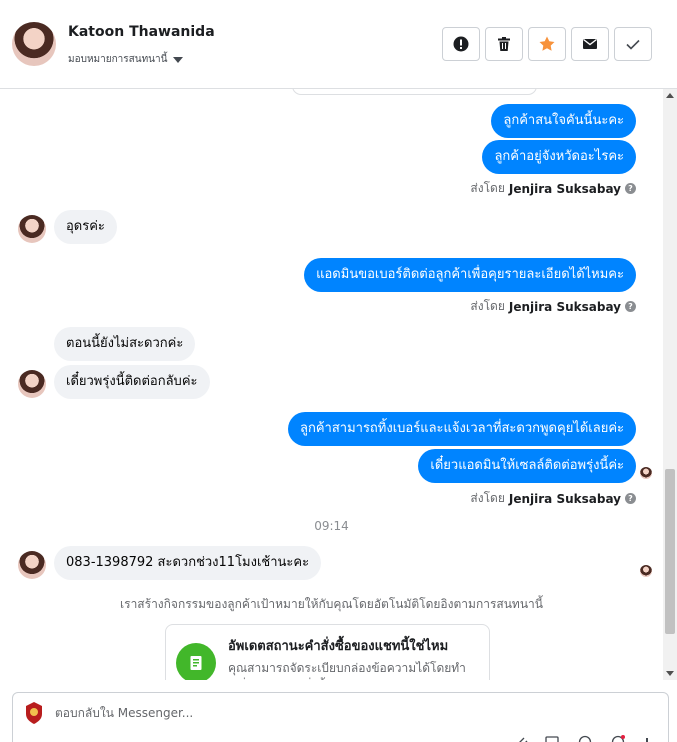  I want to click on reply-input, so click(255, 713).